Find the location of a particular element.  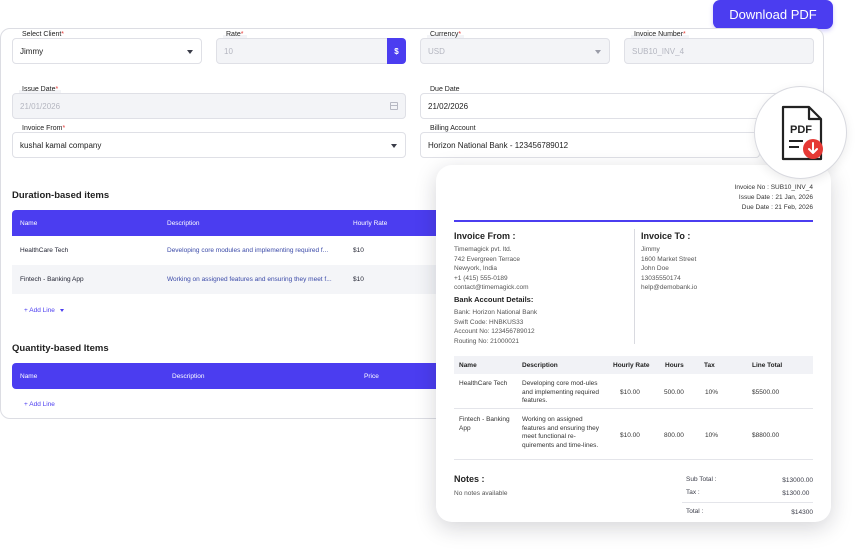

currency-field: Currency* USD is located at coordinates (515, 47).